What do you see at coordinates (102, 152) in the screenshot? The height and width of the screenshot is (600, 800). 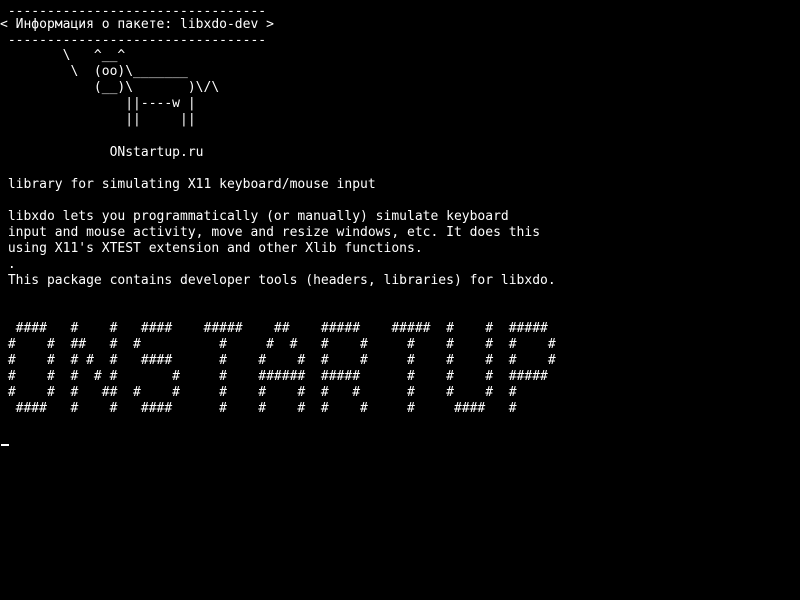 I see `site-credit: ONstartup.ru` at bounding box center [102, 152].